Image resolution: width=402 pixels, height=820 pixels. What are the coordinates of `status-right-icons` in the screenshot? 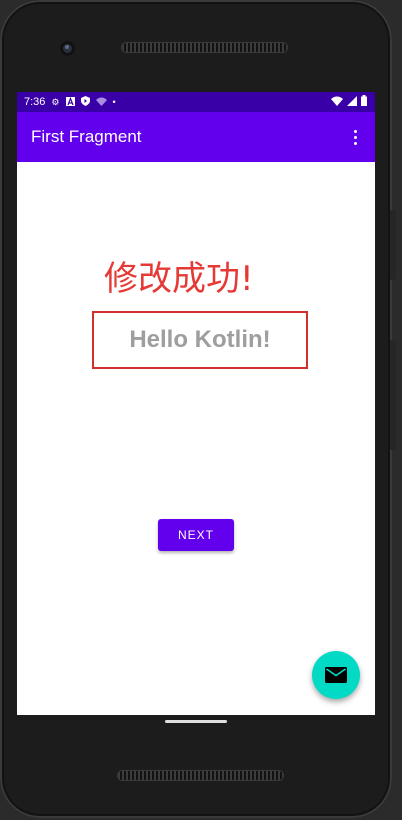 It's located at (349, 102).